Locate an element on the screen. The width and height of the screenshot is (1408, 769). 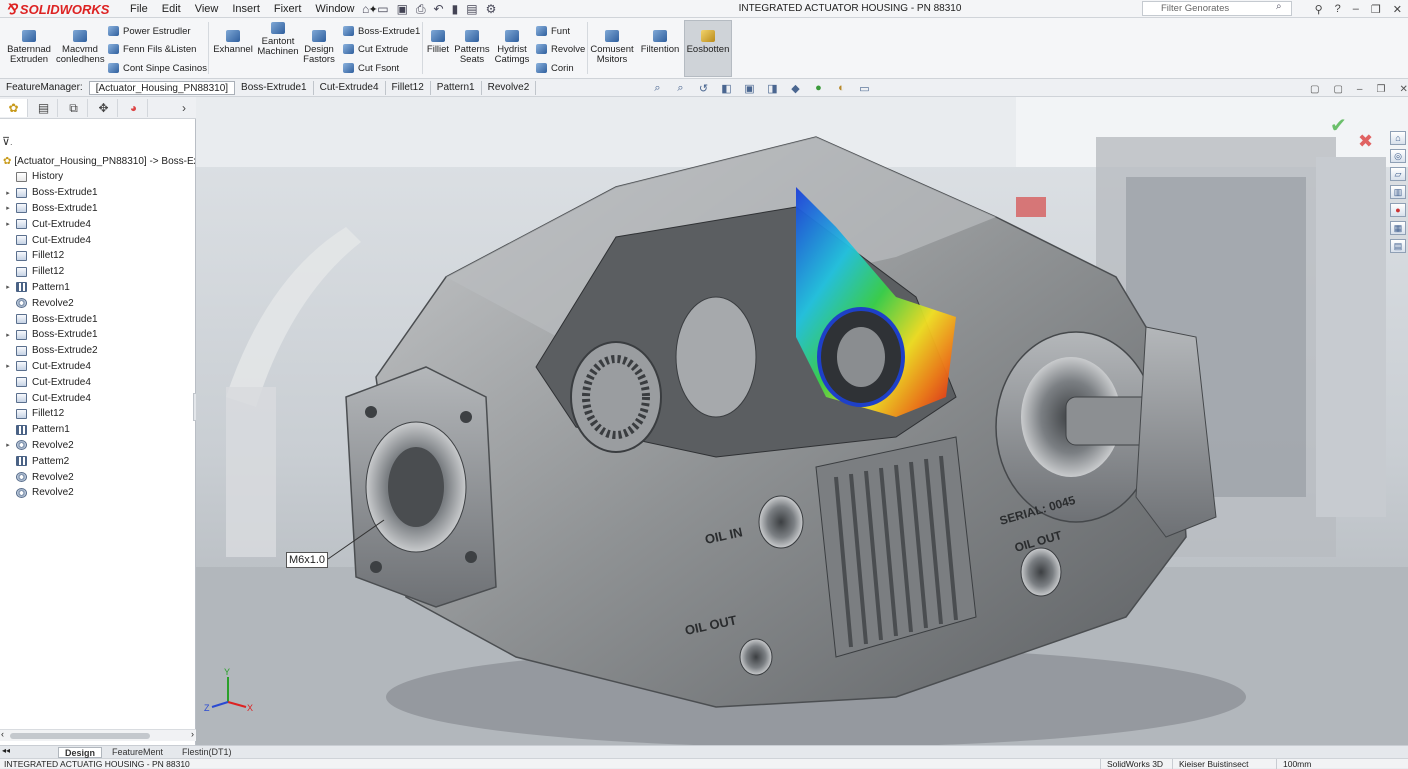
section-view-icon: ◧ is located at coordinates (726, 88).